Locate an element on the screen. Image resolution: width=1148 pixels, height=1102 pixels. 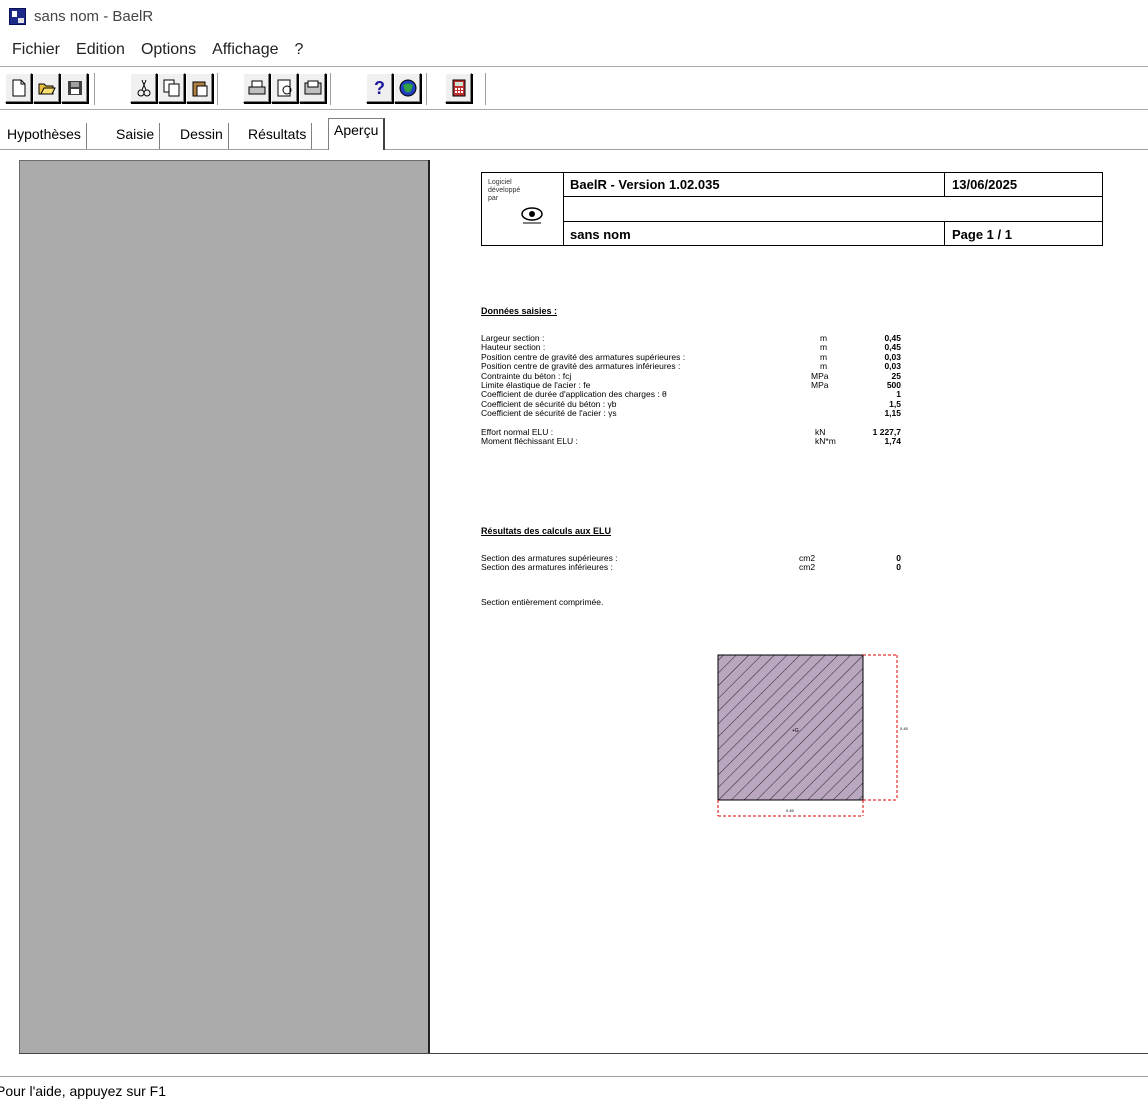
page-edge is located at coordinates (429, 607).